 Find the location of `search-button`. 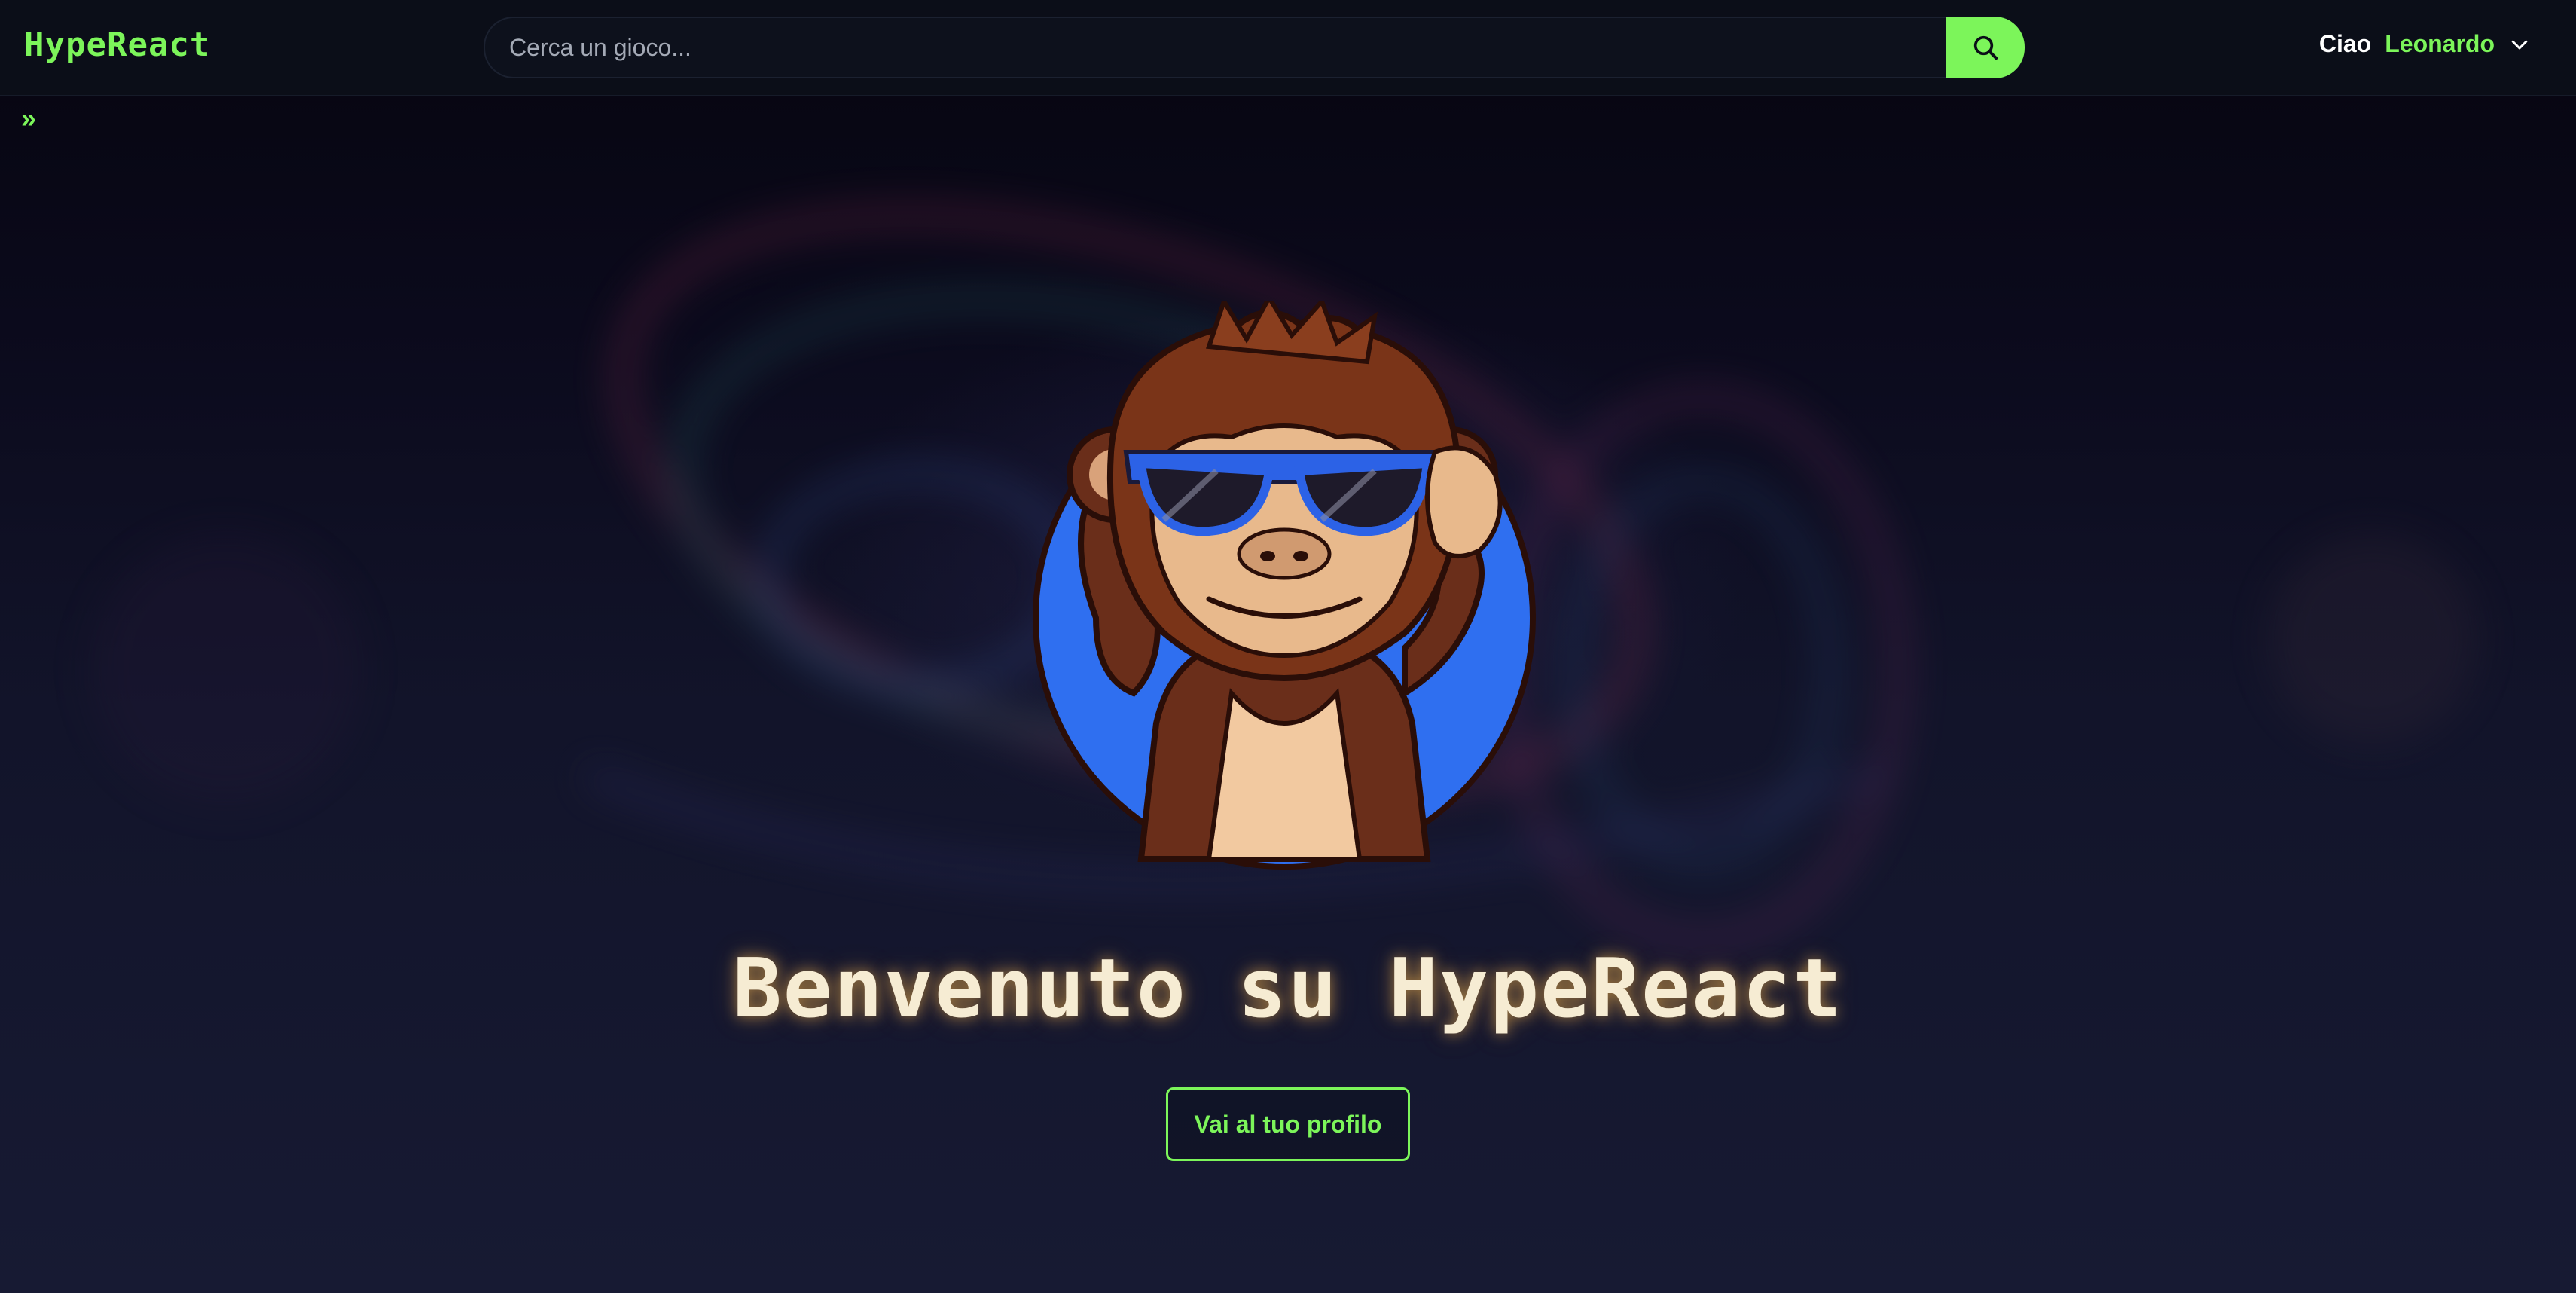

search-button is located at coordinates (1986, 47).